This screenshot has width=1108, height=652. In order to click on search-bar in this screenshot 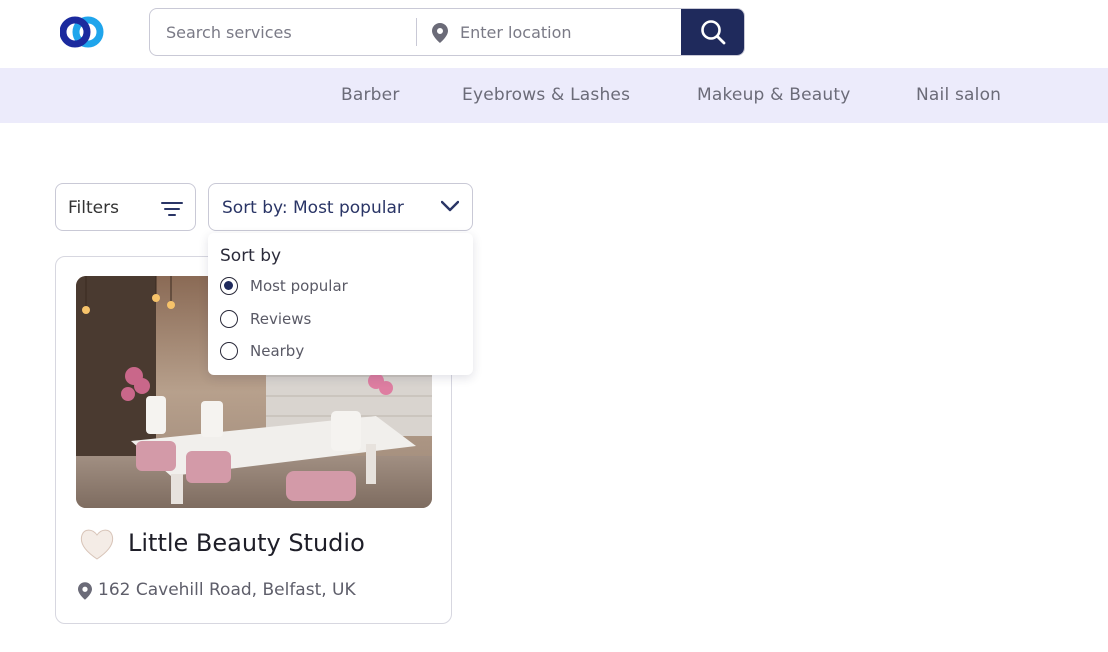, I will do `click(447, 32)`.